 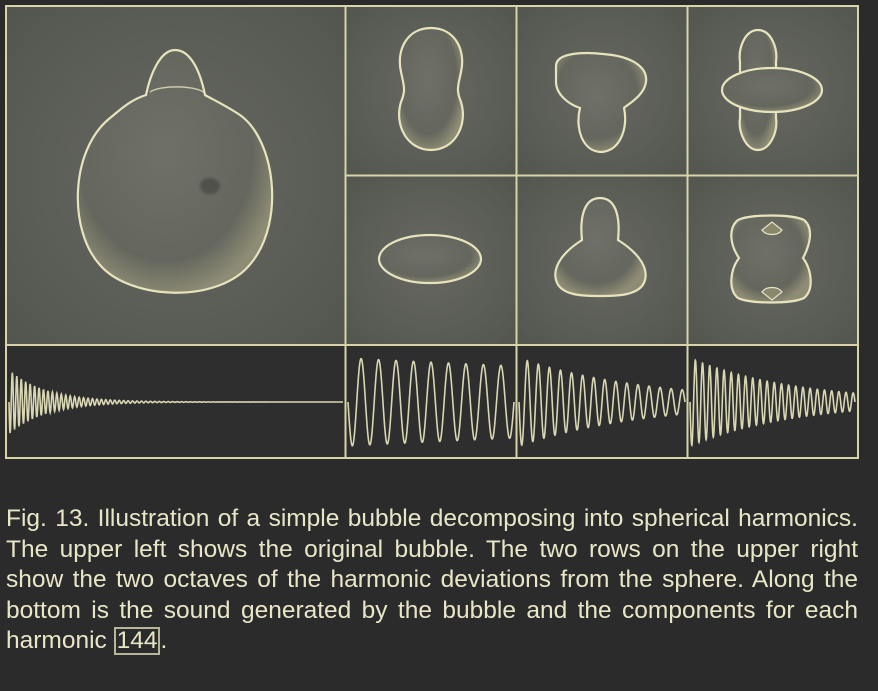 What do you see at coordinates (430, 259) in the screenshot?
I see `horizontal-capsule-shape` at bounding box center [430, 259].